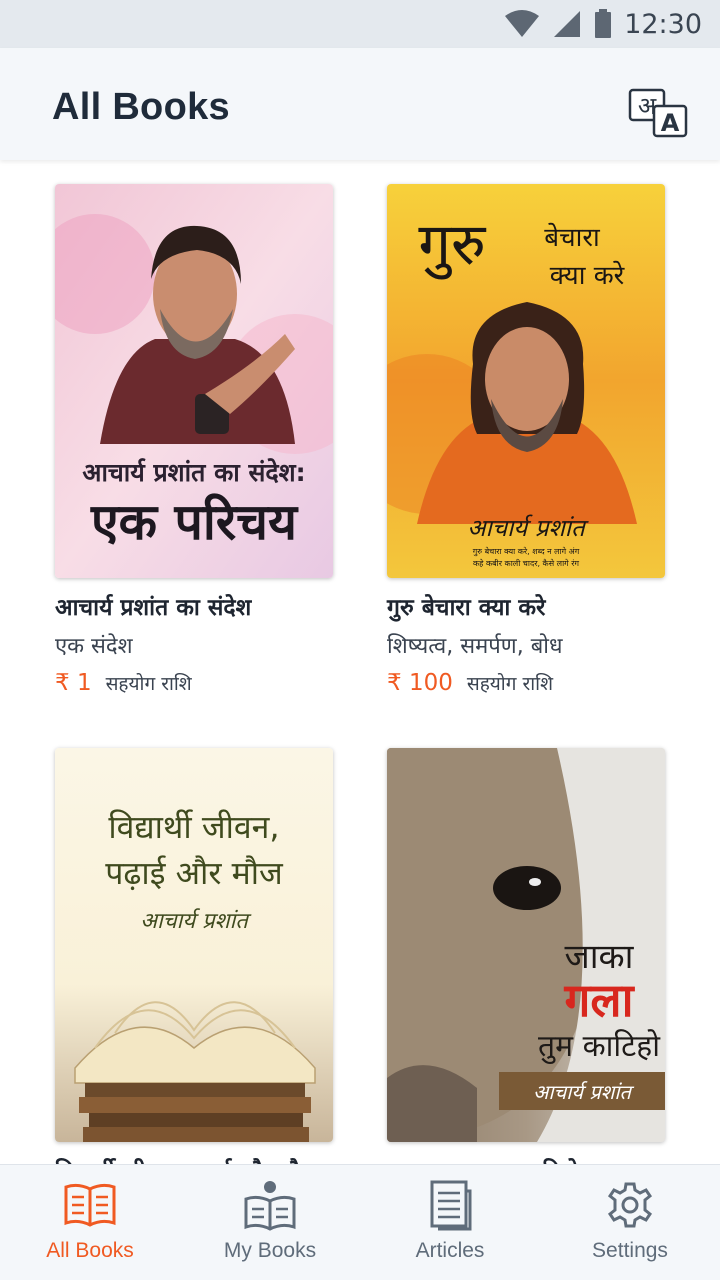 Image resolution: width=720 pixels, height=1280 pixels. Describe the element at coordinates (600, 957) in the screenshot. I see `cover-text: जाका` at that location.